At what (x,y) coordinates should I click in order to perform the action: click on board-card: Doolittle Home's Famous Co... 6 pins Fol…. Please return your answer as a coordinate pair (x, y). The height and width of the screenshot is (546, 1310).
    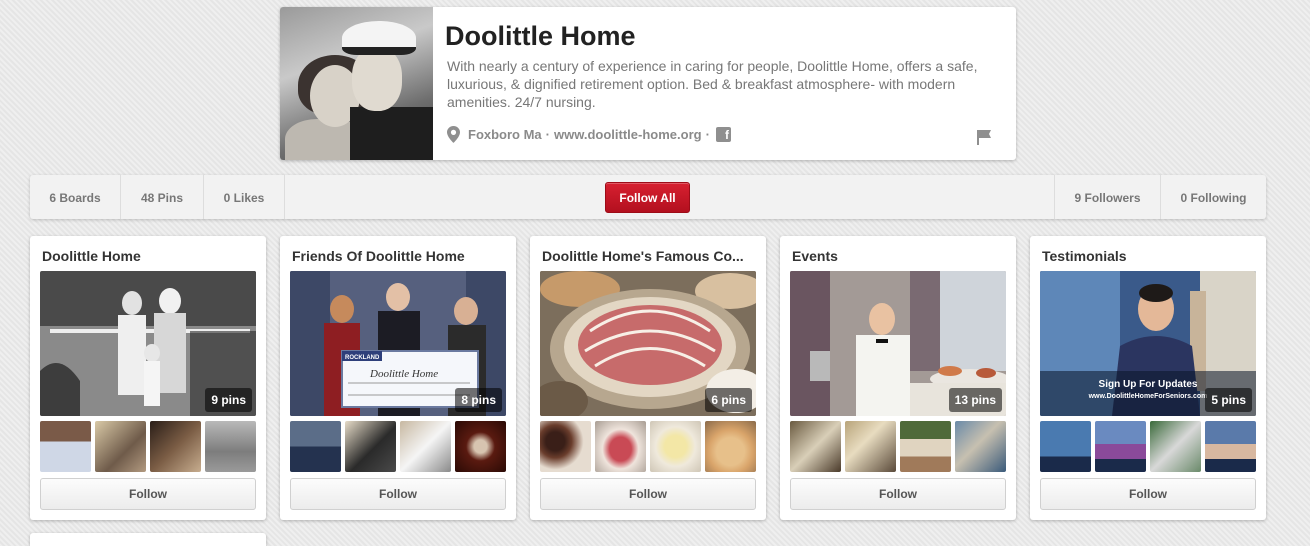
    Looking at the image, I should click on (648, 378).